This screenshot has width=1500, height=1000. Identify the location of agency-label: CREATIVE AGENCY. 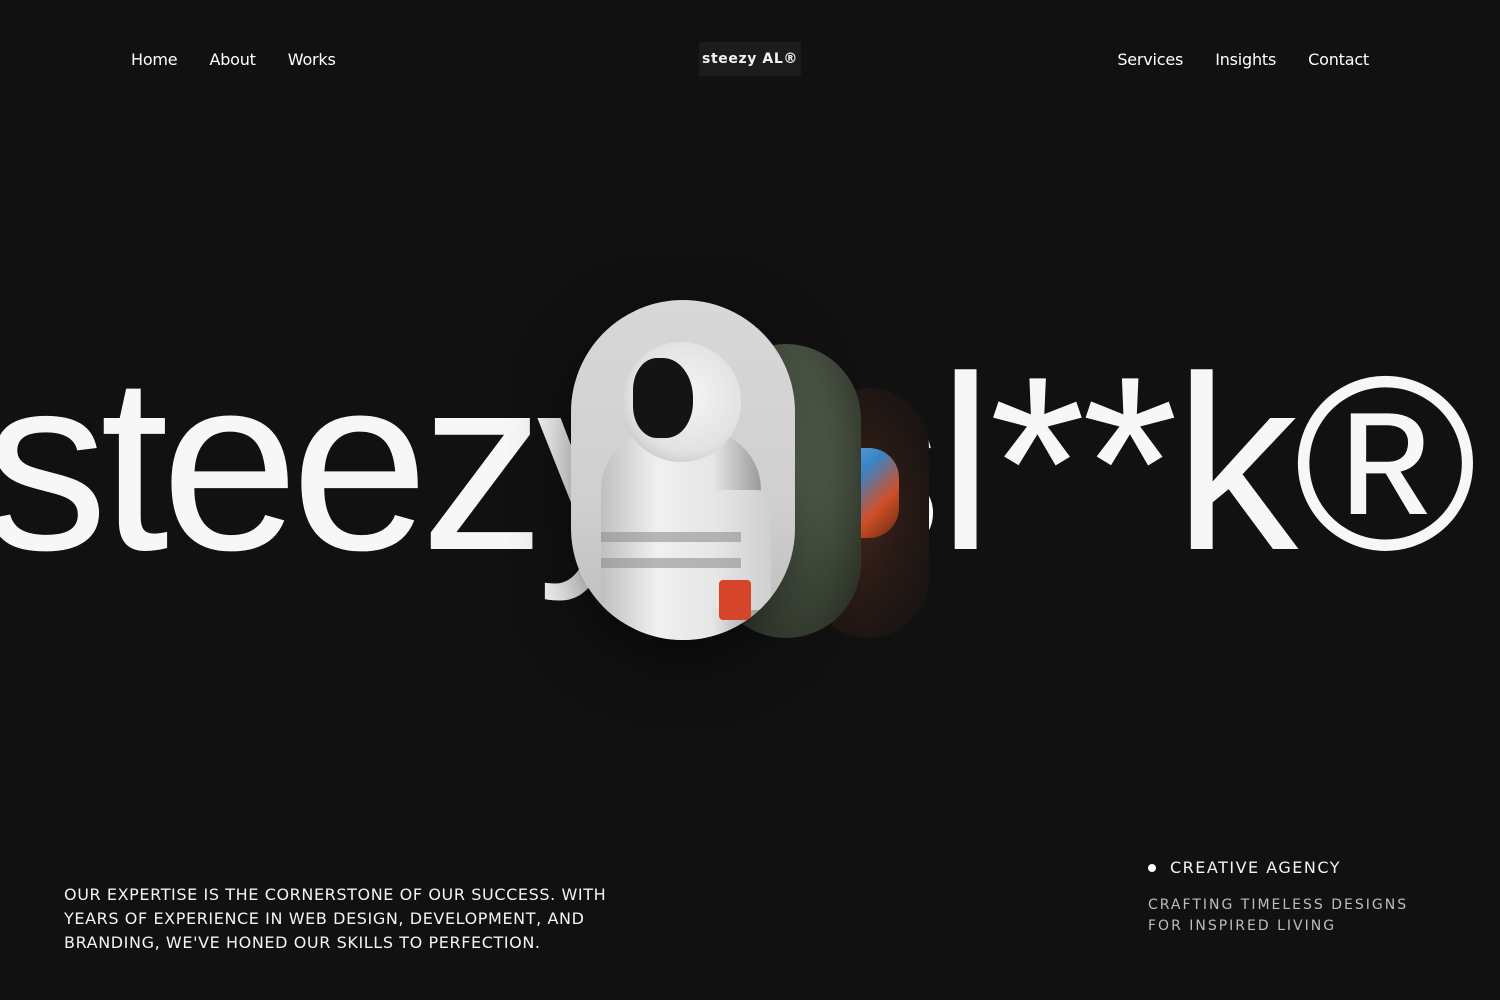
(1256, 867).